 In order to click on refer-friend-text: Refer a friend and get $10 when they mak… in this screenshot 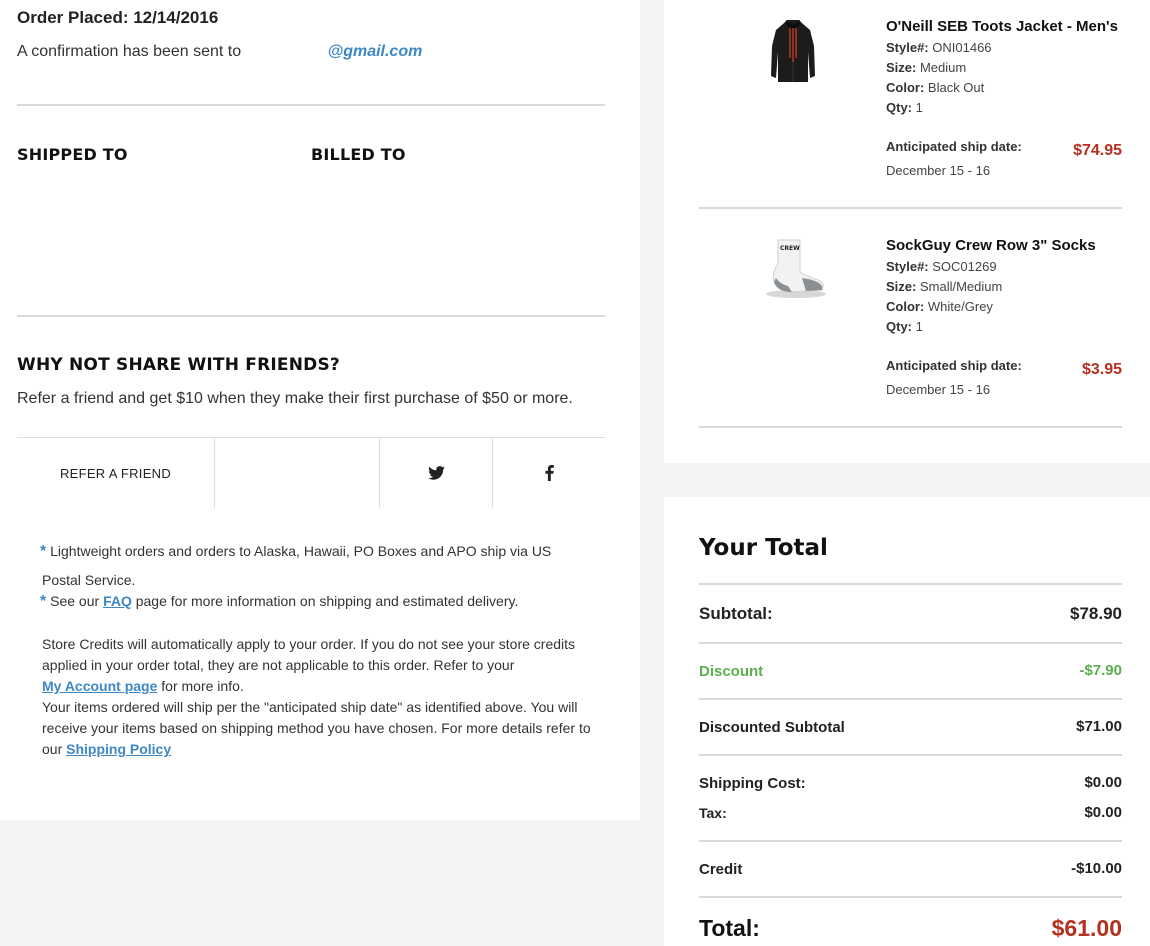, I will do `click(295, 398)`.